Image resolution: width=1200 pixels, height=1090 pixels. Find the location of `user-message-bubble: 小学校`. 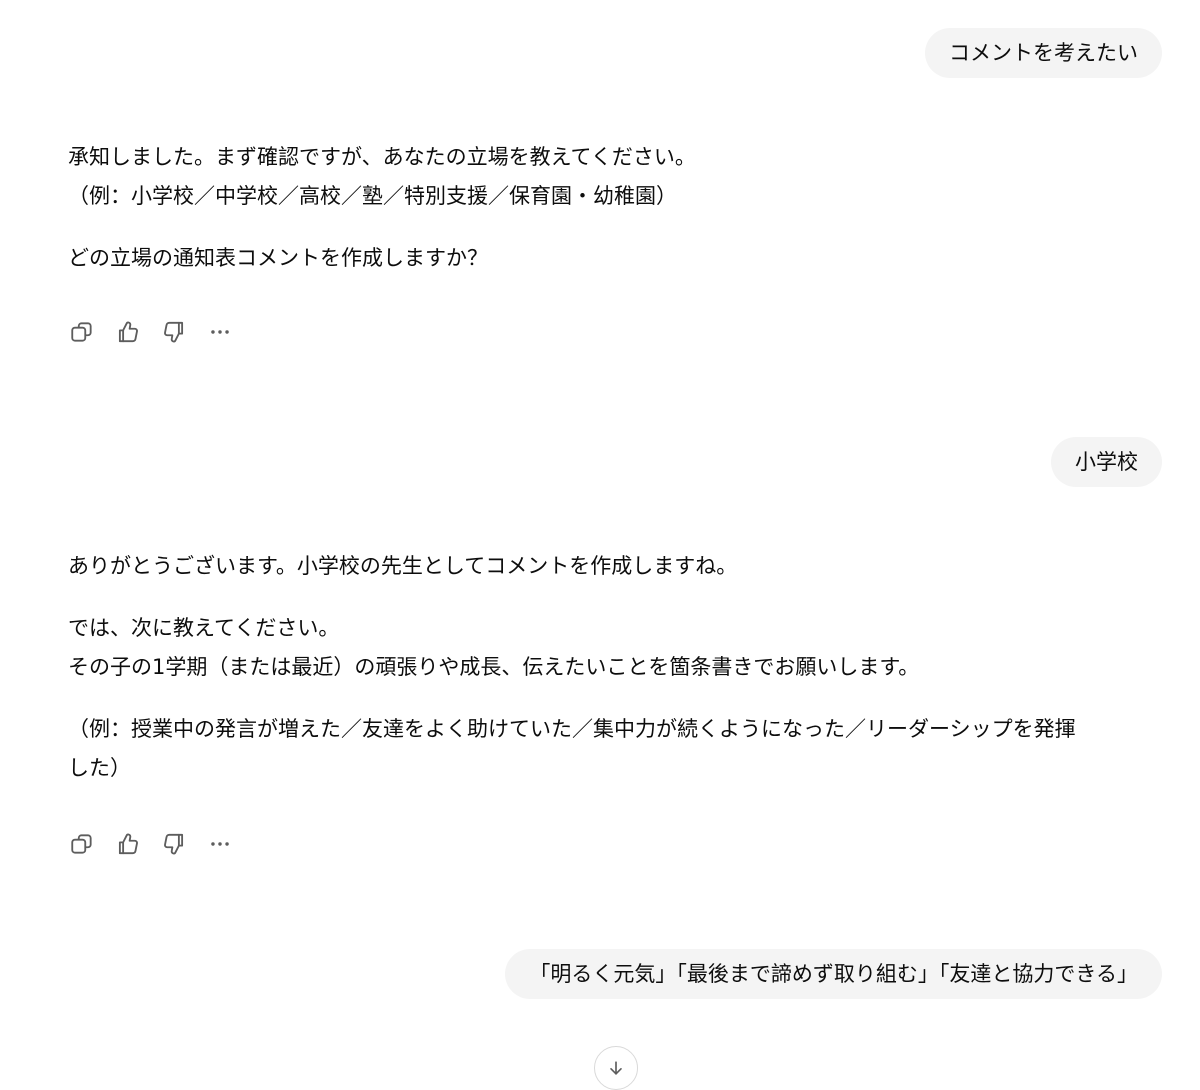

user-message-bubble: 小学校 is located at coordinates (1106, 462).